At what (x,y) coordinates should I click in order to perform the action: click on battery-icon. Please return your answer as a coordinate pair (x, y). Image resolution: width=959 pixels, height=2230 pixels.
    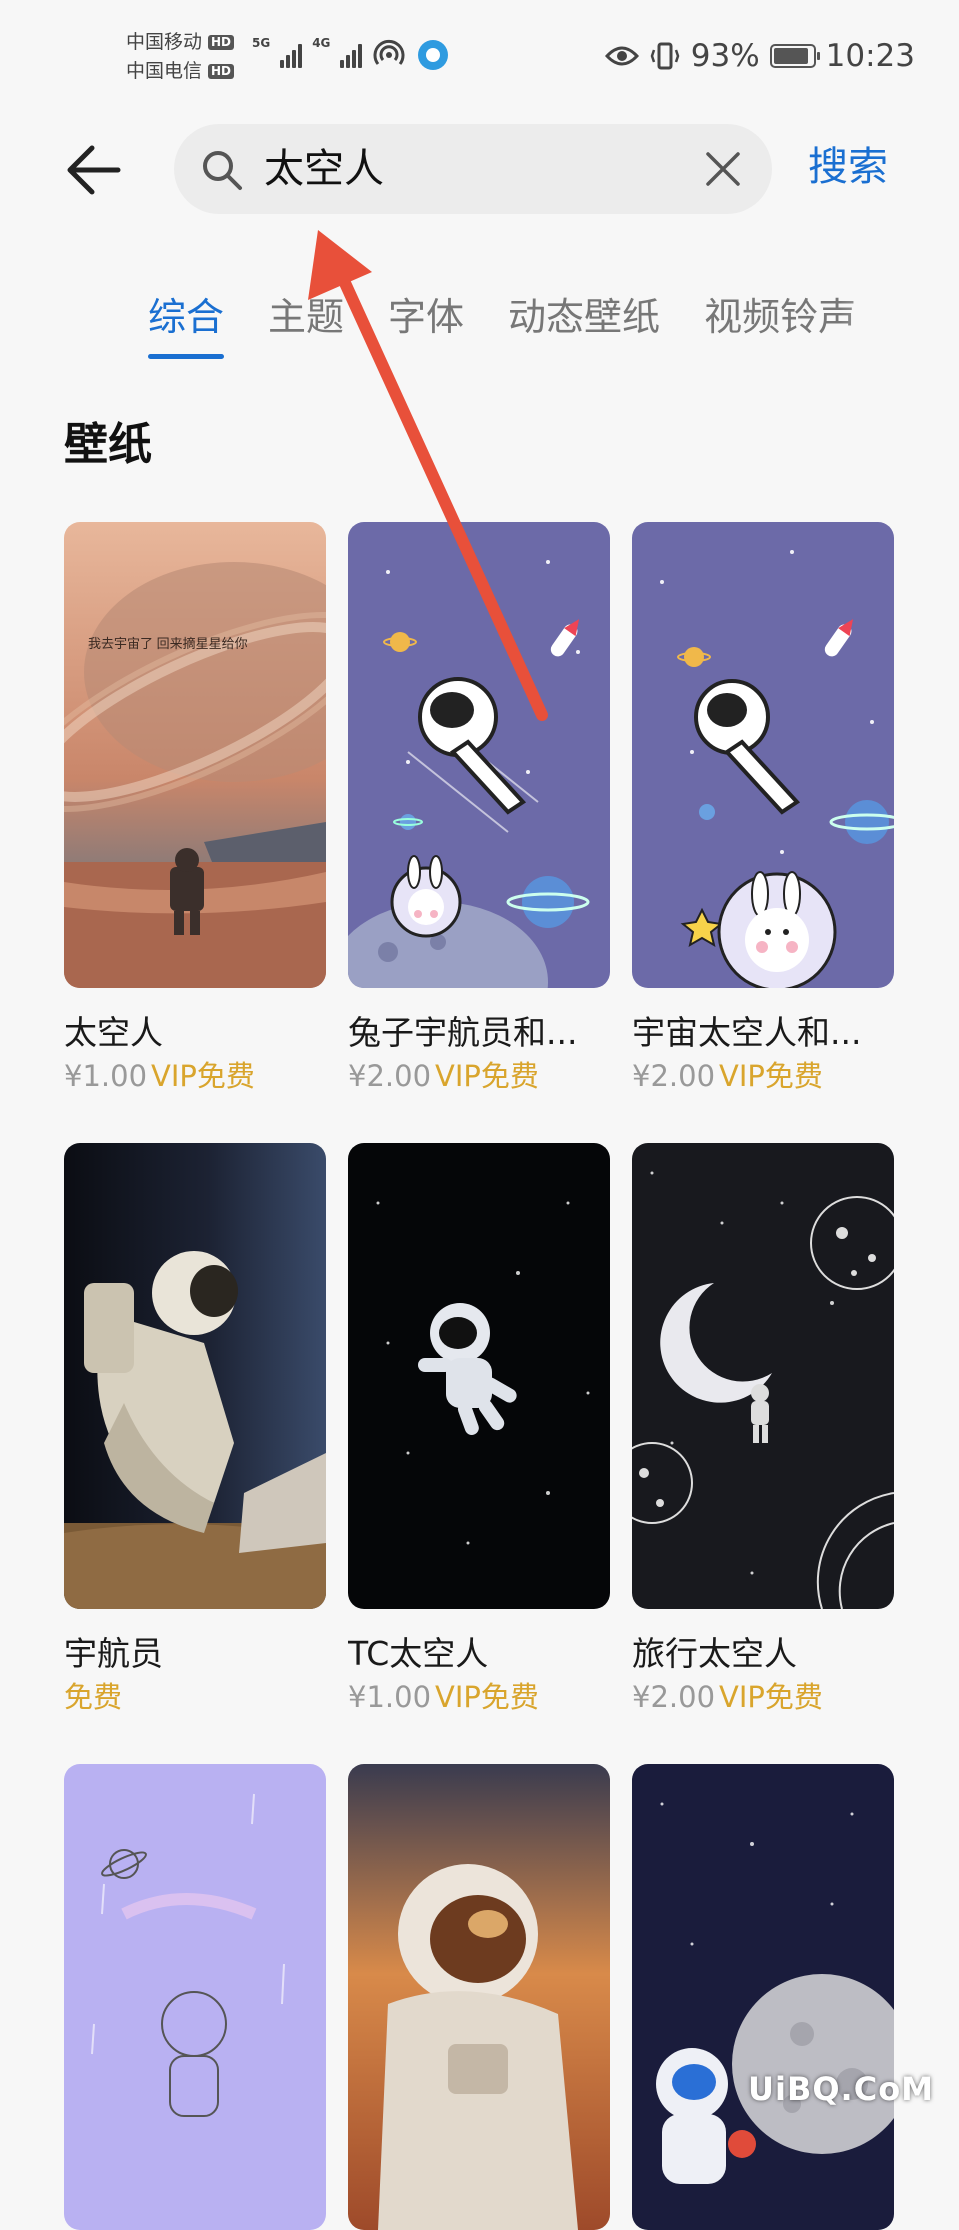
    Looking at the image, I should click on (794, 56).